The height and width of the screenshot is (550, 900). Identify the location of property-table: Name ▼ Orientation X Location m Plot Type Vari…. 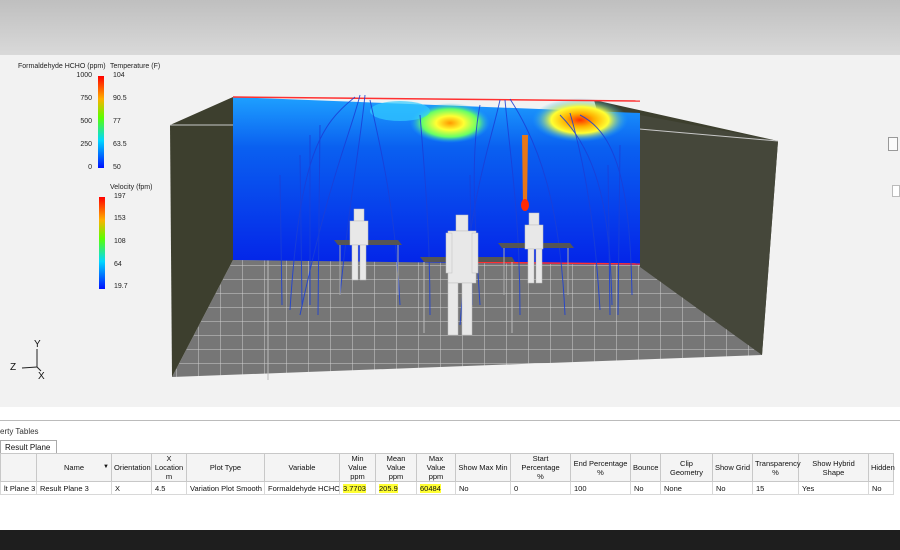
(447, 474).